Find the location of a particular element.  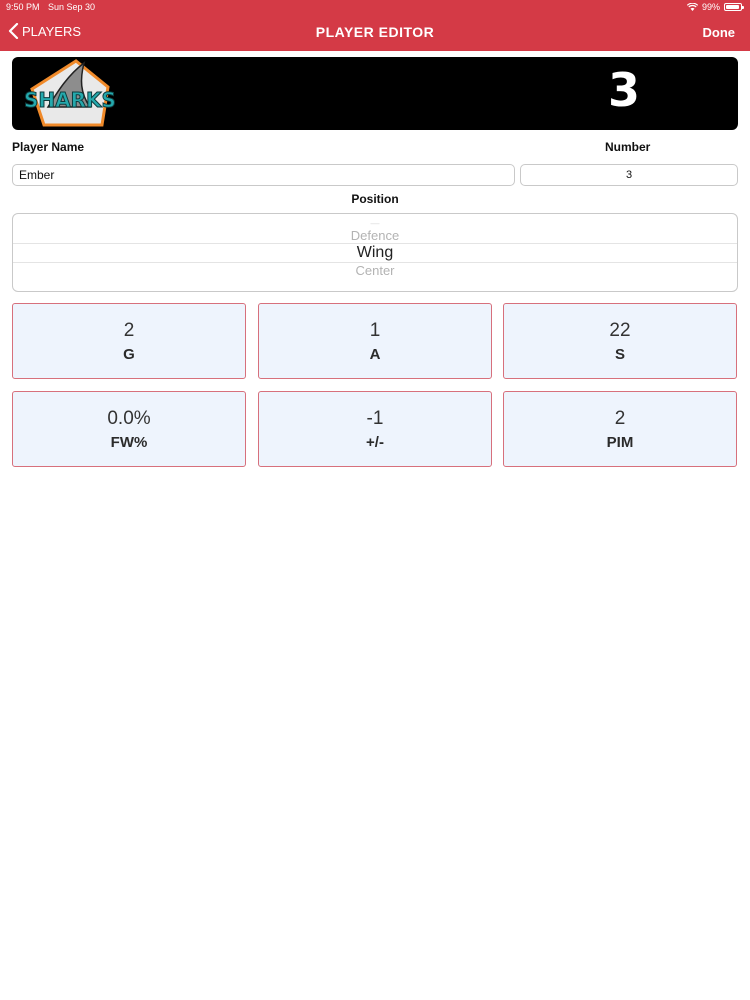

player-banner: SHARKS 3 is located at coordinates (375, 93).